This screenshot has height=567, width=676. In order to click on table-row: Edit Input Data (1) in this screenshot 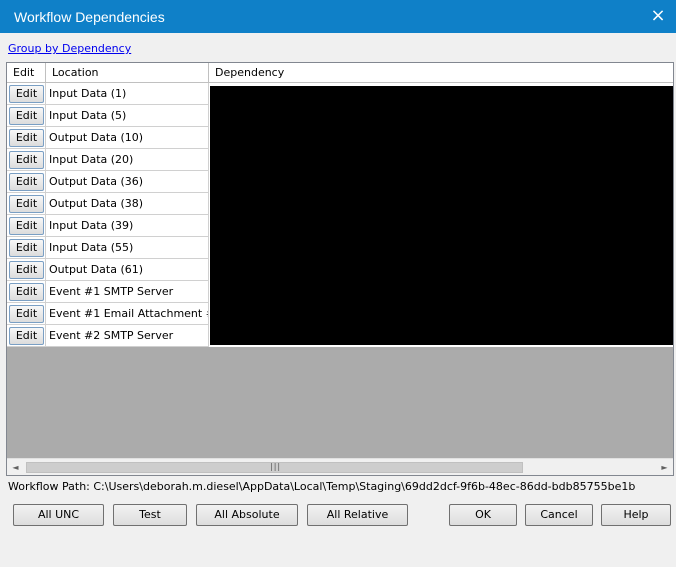, I will do `click(108, 94)`.